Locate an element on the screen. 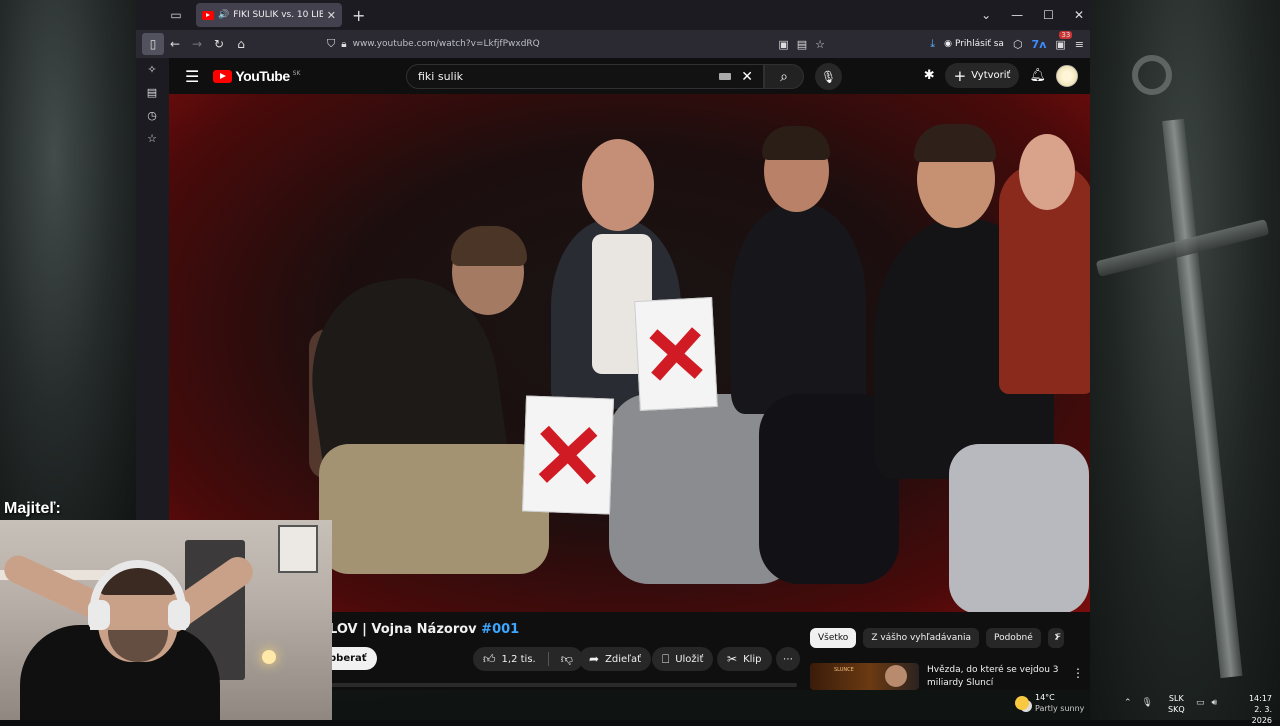  header-right: ✱ + Vytvoriť 🔔︎ is located at coordinates (1001, 75).